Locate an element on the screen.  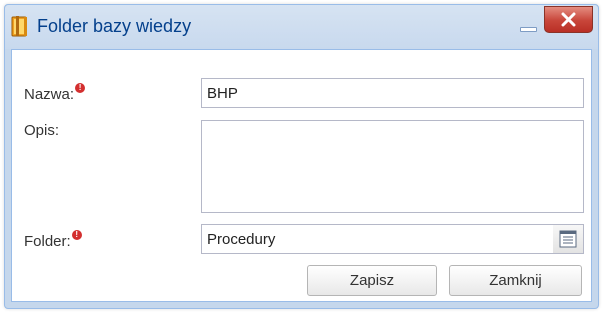
window-title: Folder bazy wiedzy is located at coordinates (114, 26).